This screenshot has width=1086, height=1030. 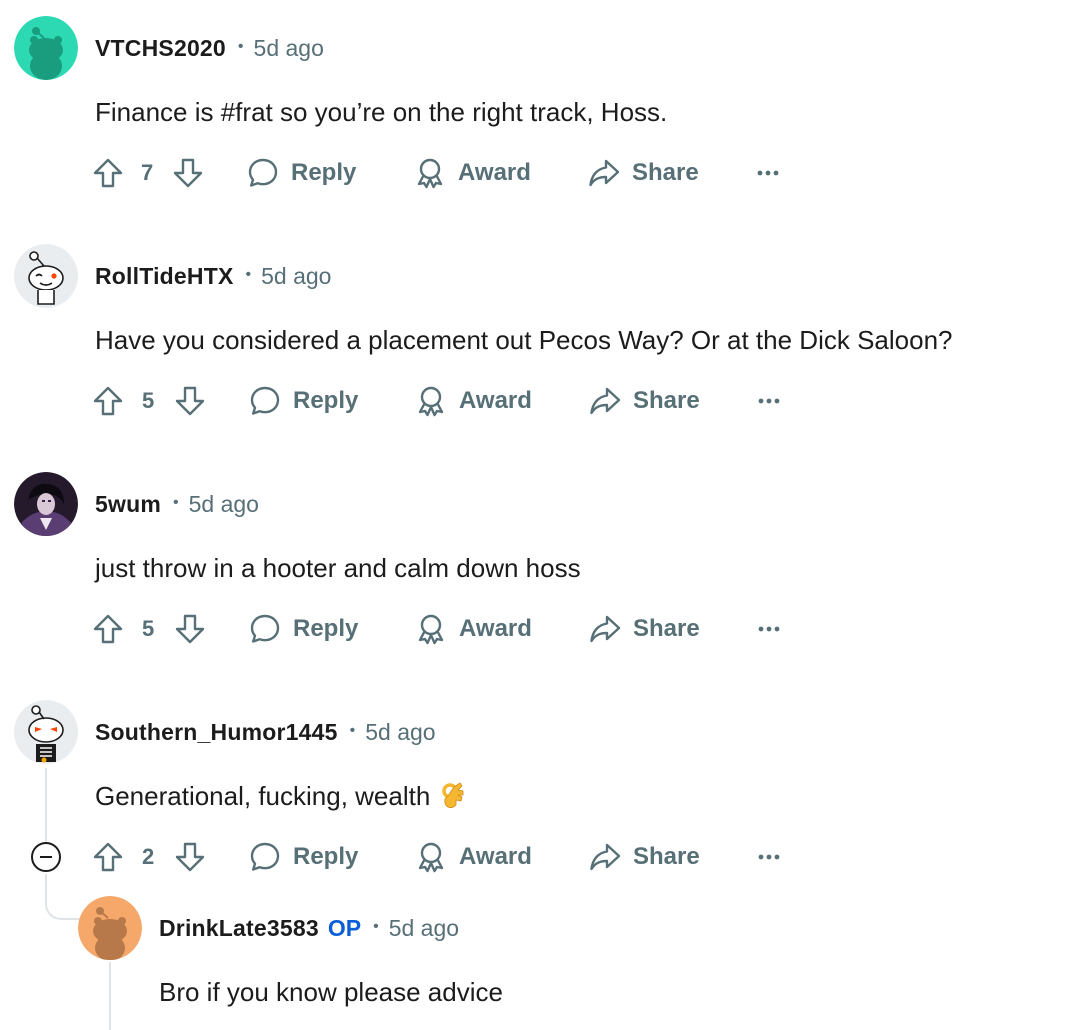 I want to click on orange-snoo-avatar, so click(x=110, y=928).